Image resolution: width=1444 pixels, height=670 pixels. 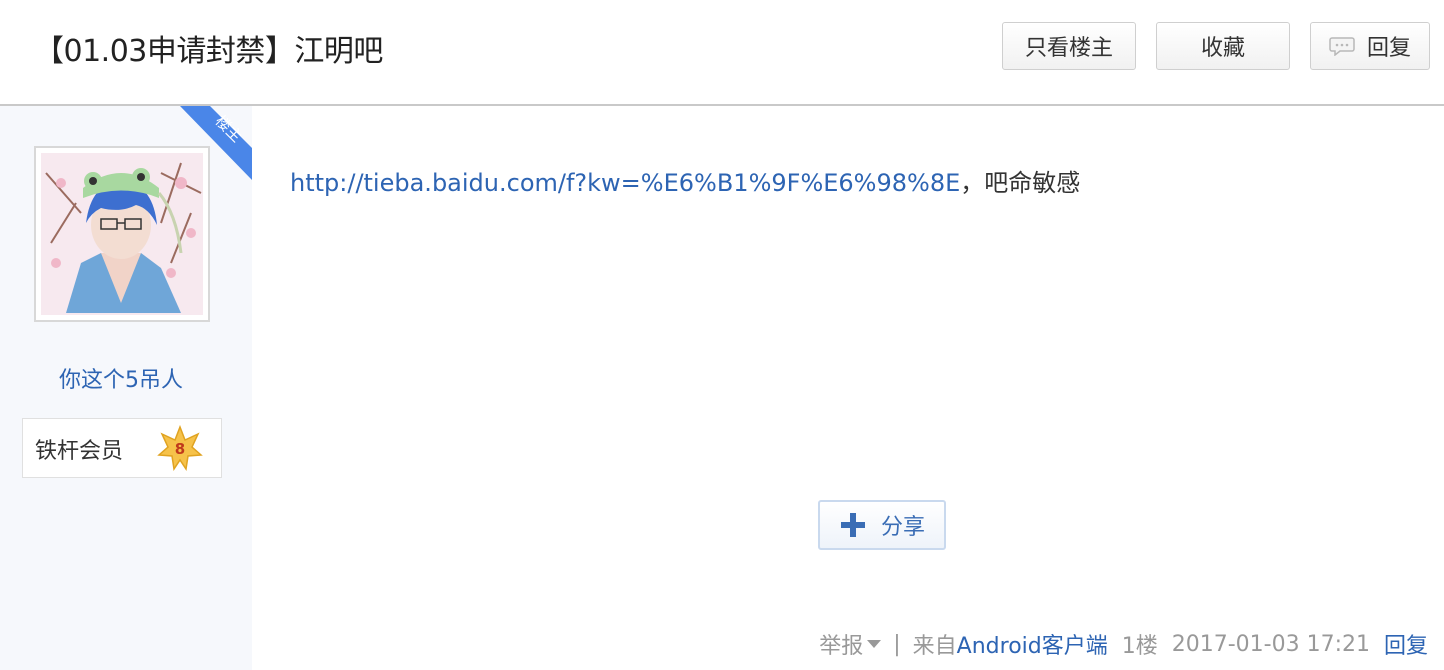 What do you see at coordinates (1388, 48) in the screenshot?
I see `reply-button-label: 回复` at bounding box center [1388, 48].